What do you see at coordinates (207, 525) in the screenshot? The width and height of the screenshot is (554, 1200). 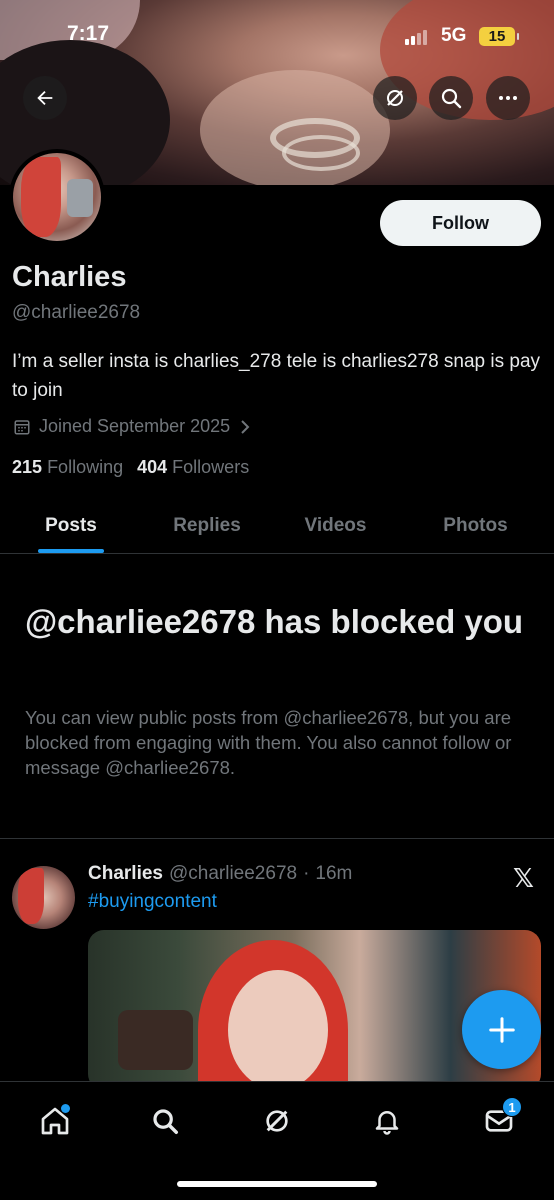 I see `tab-replies: Replies` at bounding box center [207, 525].